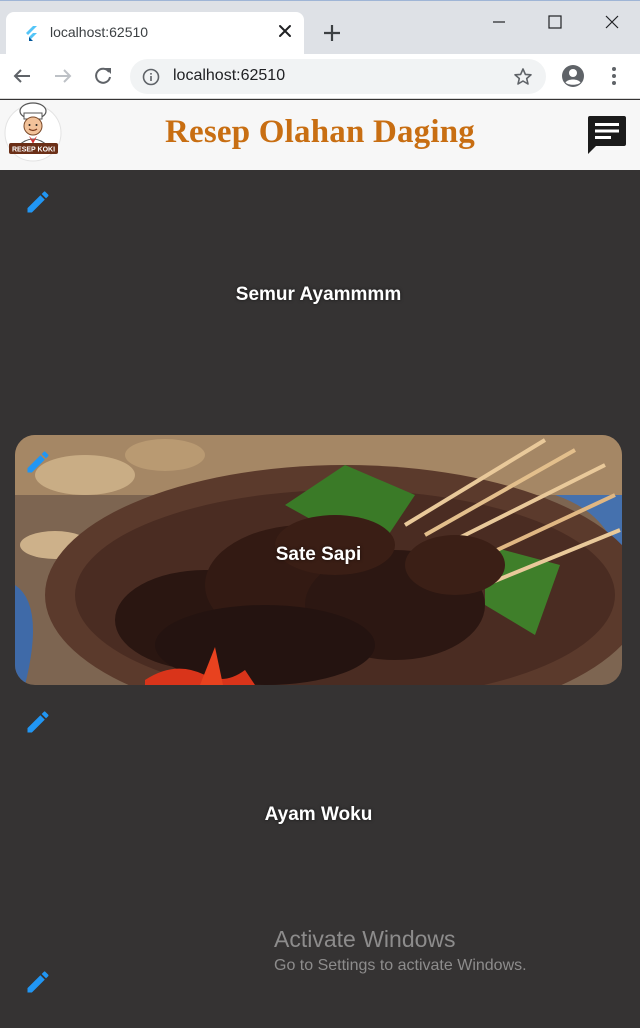 The height and width of the screenshot is (1028, 640). What do you see at coordinates (499, 22) in the screenshot?
I see `minimize-window-icon` at bounding box center [499, 22].